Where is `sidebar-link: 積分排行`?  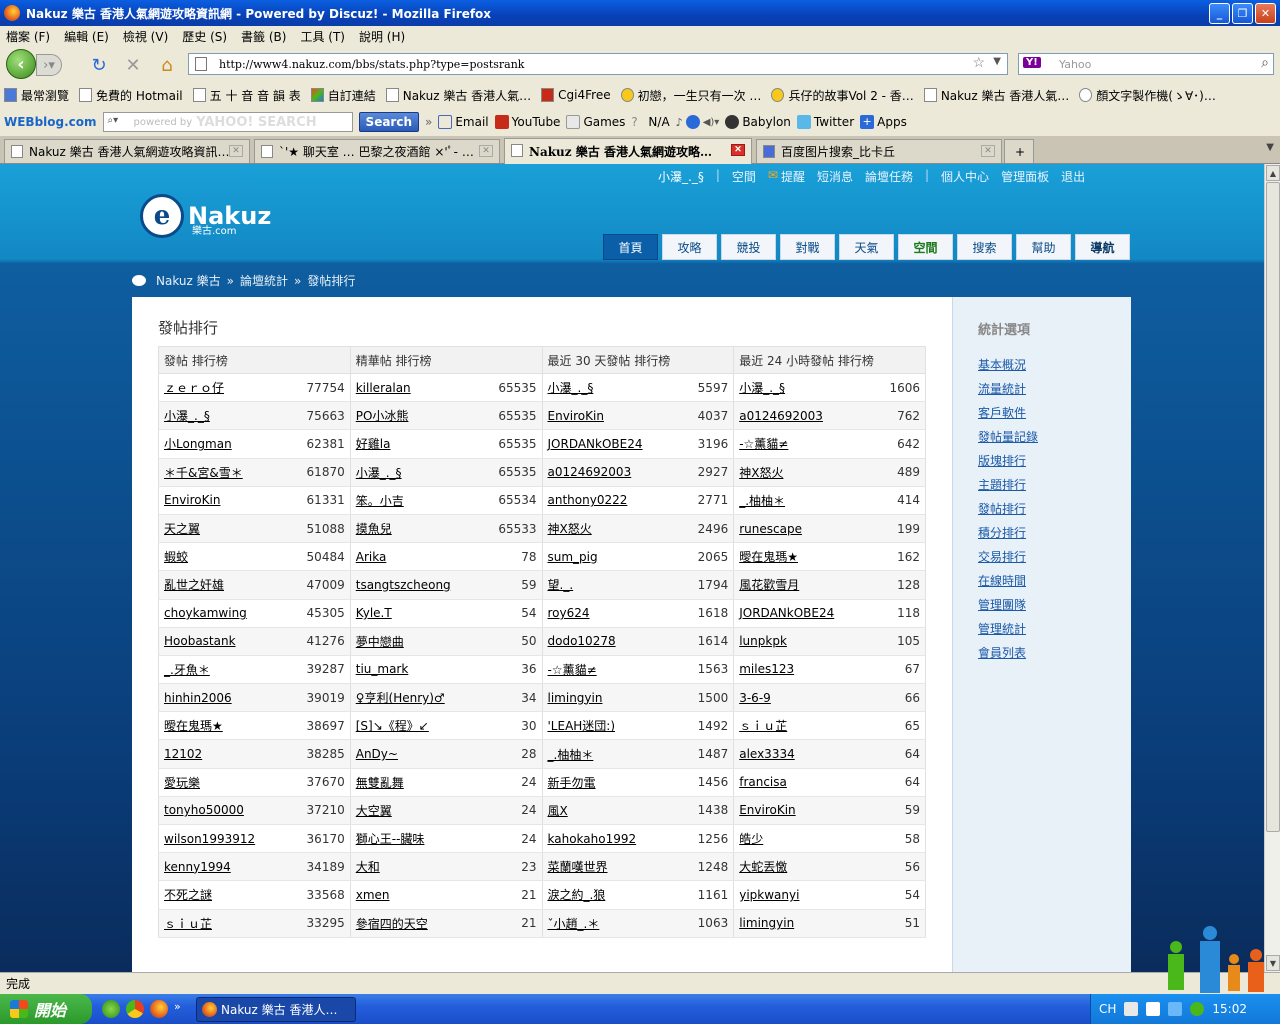
sidebar-link: 積分排行 is located at coordinates (1002, 533).